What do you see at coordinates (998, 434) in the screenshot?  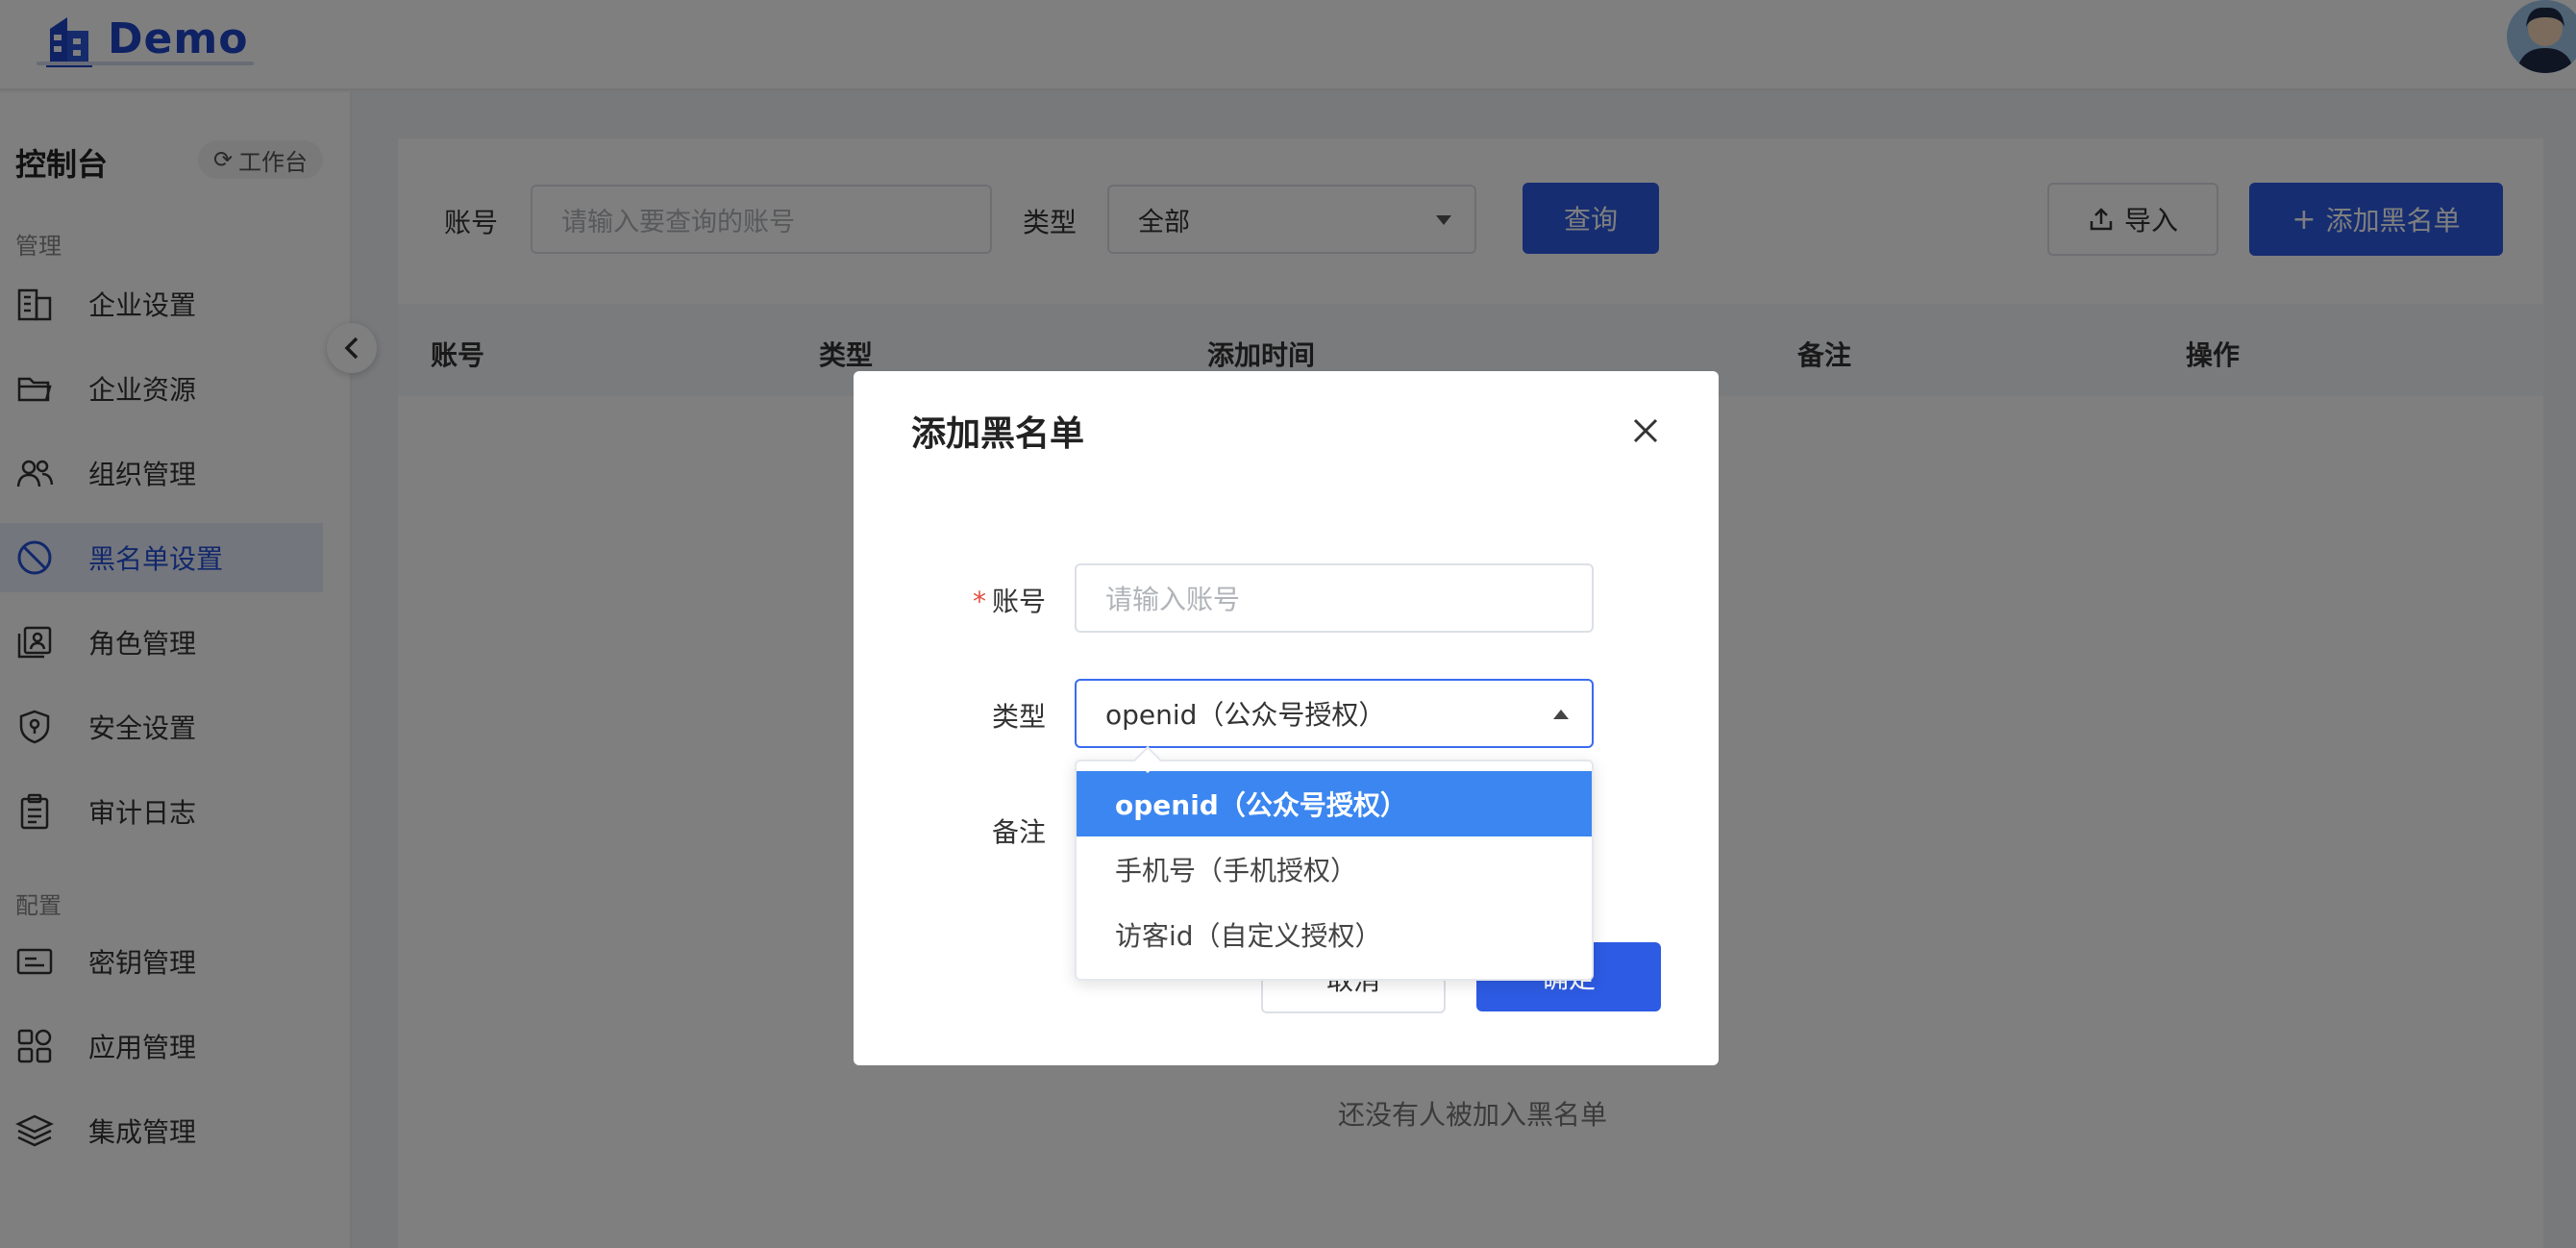 I see `dialog-title: 添加黑名单` at bounding box center [998, 434].